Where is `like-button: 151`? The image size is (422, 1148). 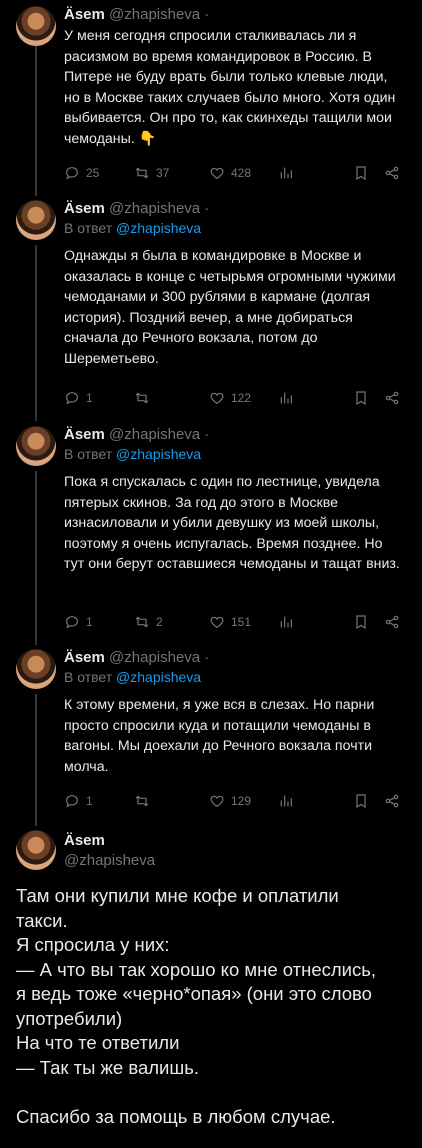 like-button: 151 is located at coordinates (230, 622).